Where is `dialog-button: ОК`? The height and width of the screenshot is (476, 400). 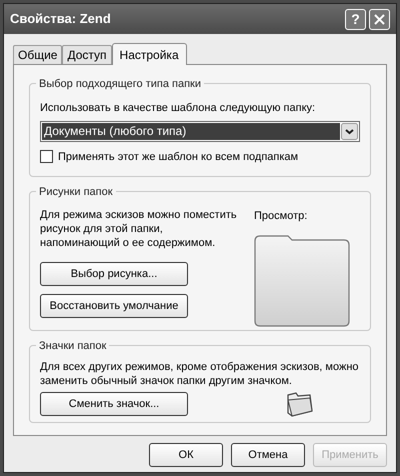 dialog-button: ОК is located at coordinates (186, 455).